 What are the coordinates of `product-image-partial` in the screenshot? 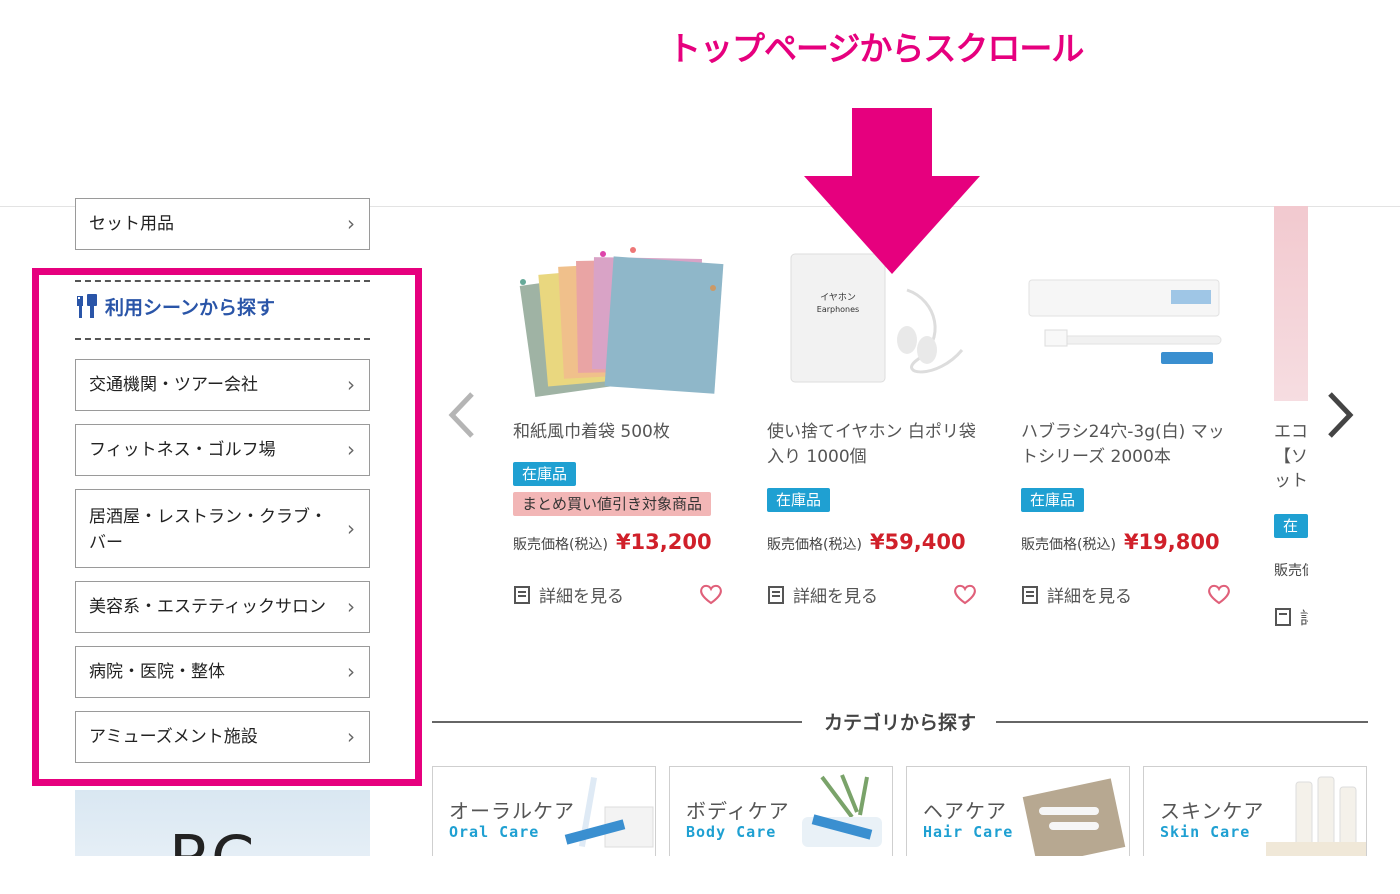 It's located at (1291, 303).